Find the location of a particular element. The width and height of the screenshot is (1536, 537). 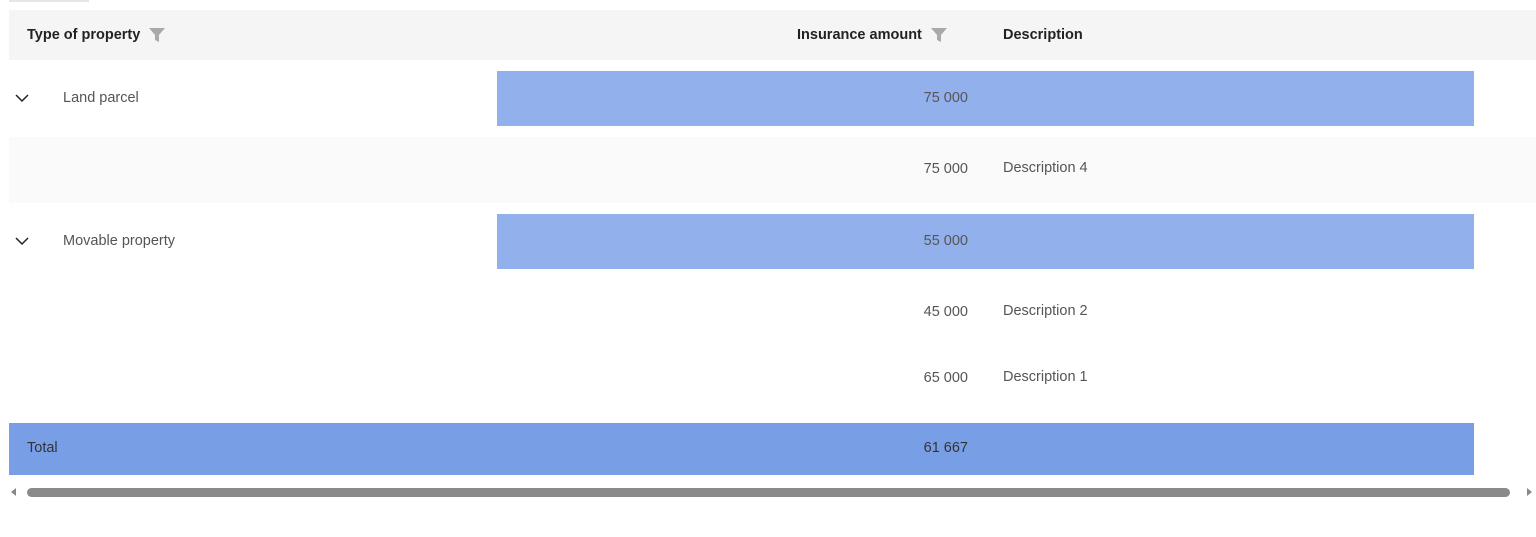

total-amount: 61 667 is located at coordinates (945, 448).